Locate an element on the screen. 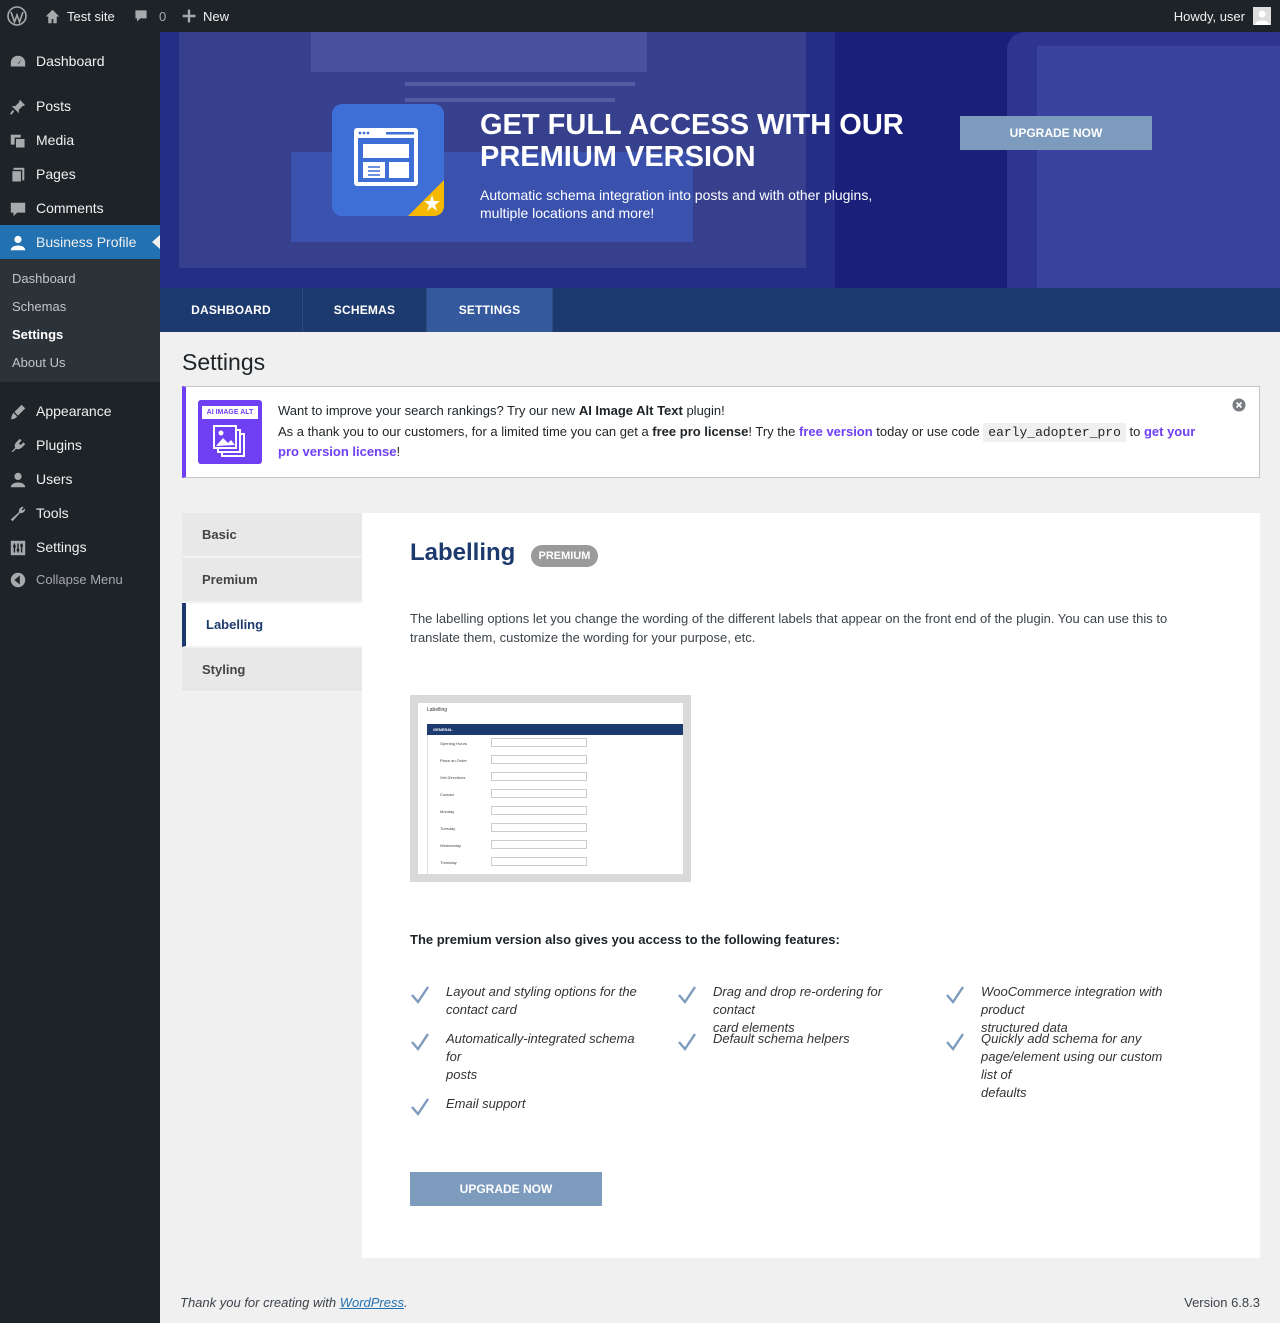  text: plugin! is located at coordinates (703, 410).